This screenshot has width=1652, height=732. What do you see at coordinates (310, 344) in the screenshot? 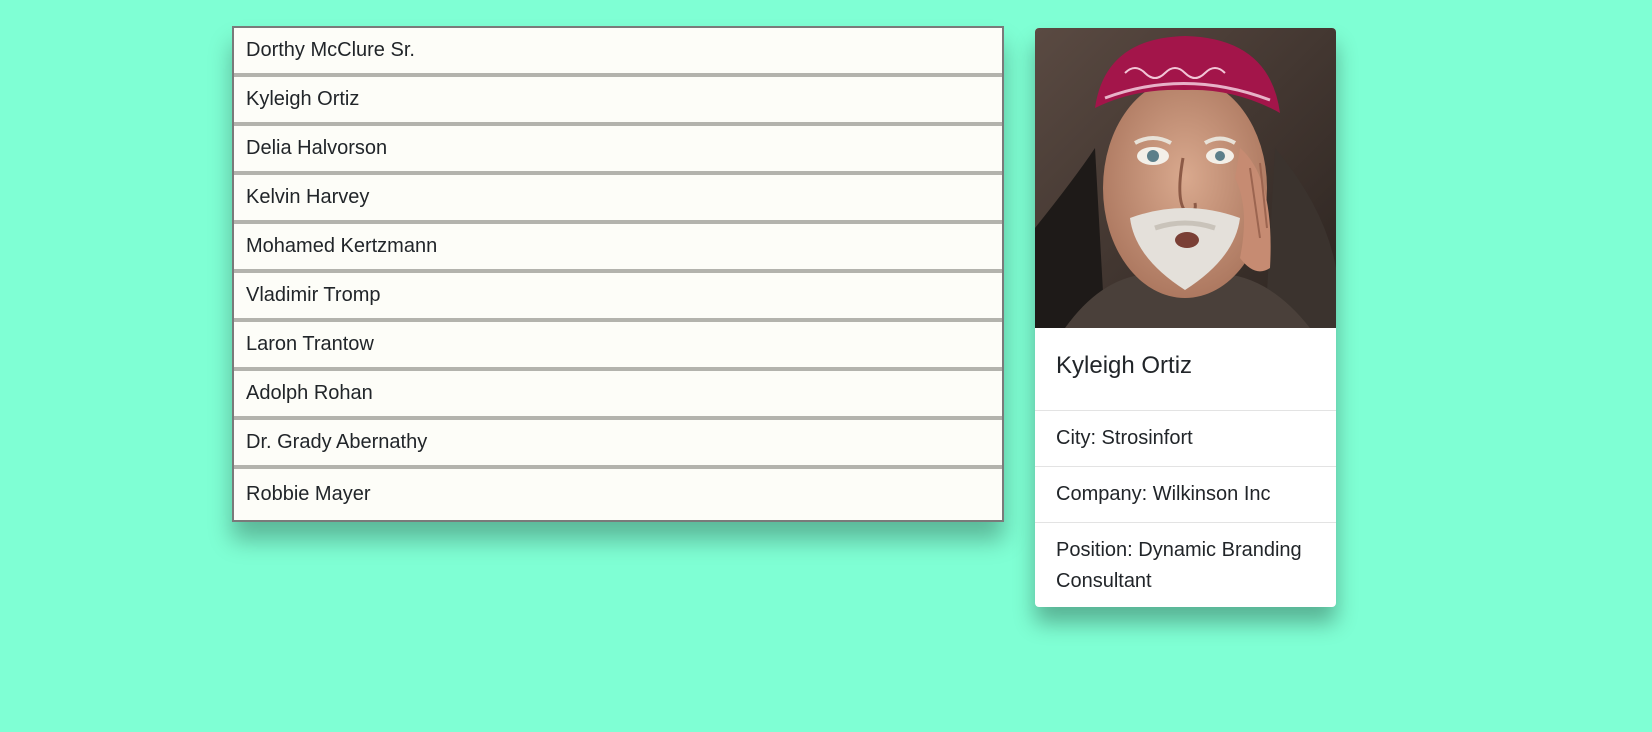
I see `list-item-label: Laron Trantow` at bounding box center [310, 344].